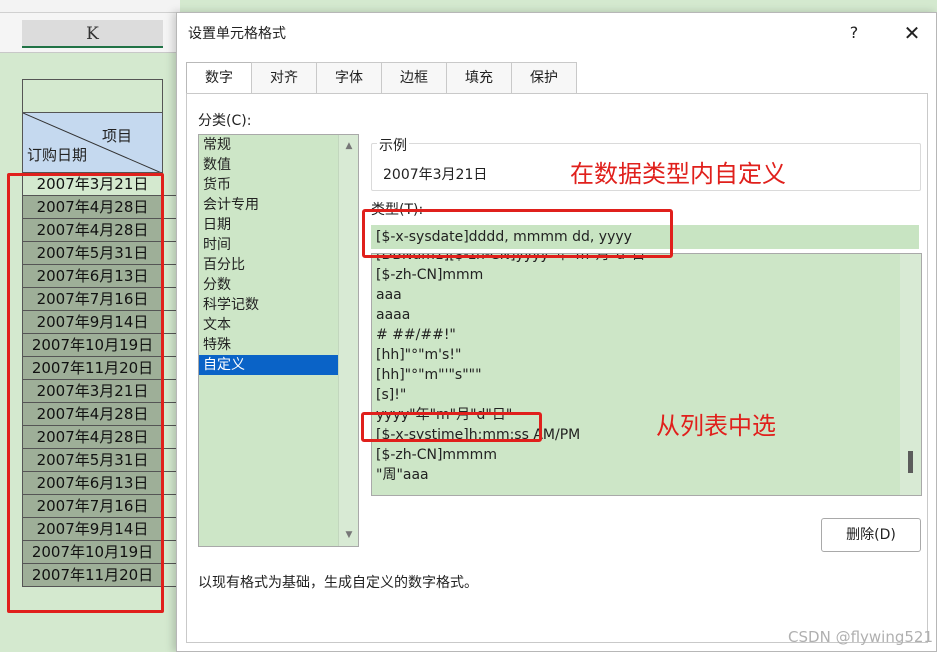  Describe the element at coordinates (871, 535) in the screenshot. I see `delete-button: 删除(D)` at that location.